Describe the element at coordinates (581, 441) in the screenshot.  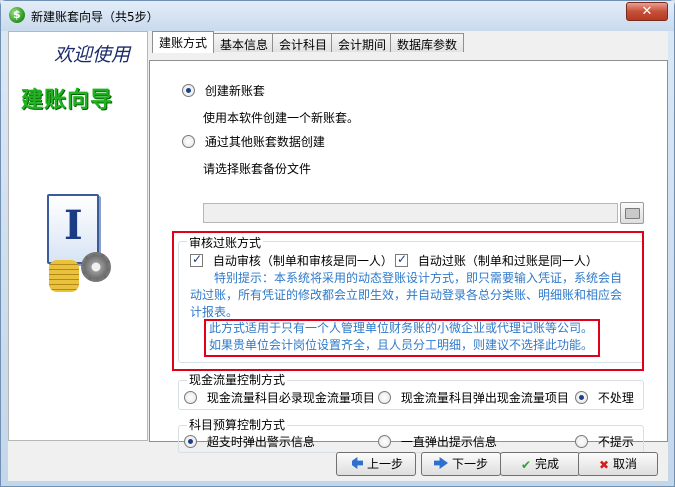
I see `radio-budget-none-control` at that location.